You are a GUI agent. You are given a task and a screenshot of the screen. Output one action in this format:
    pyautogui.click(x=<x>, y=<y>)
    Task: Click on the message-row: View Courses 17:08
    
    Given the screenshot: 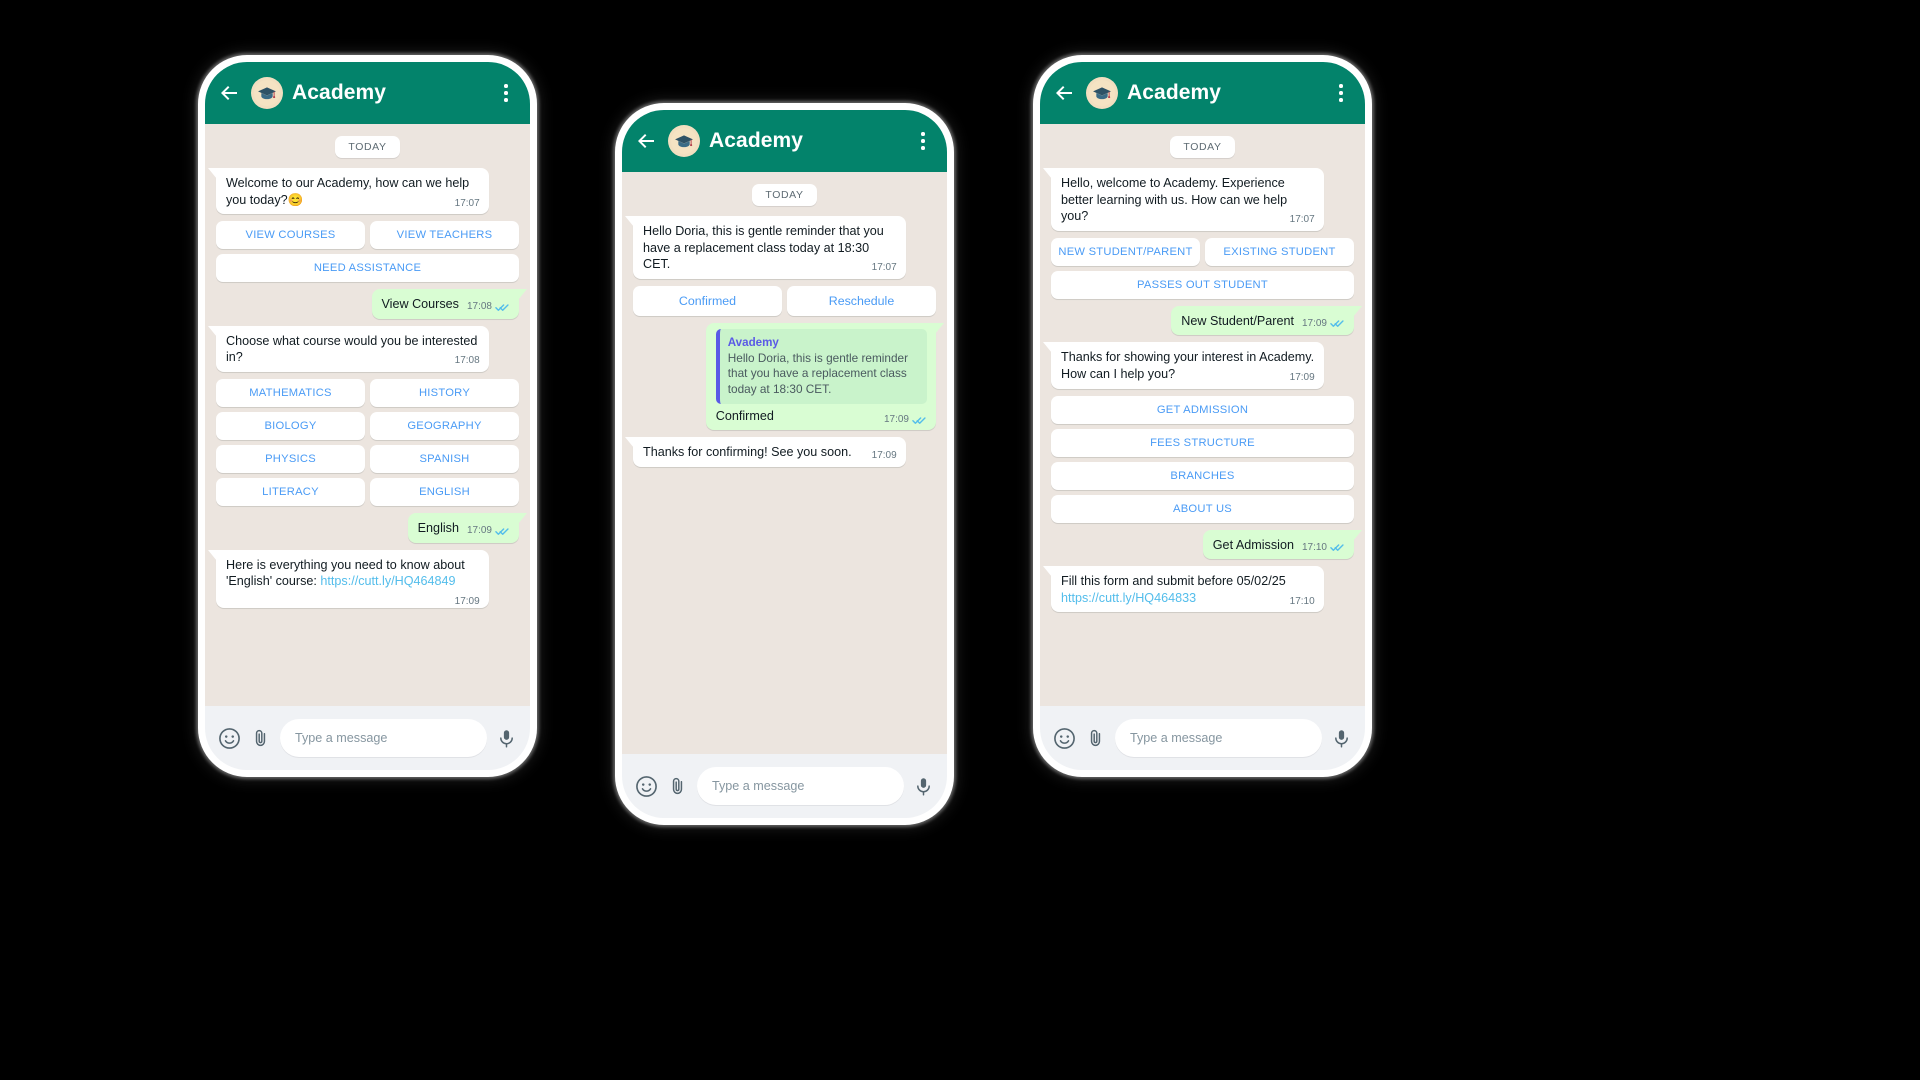 What is the action you would take?
    pyautogui.click(x=371, y=304)
    